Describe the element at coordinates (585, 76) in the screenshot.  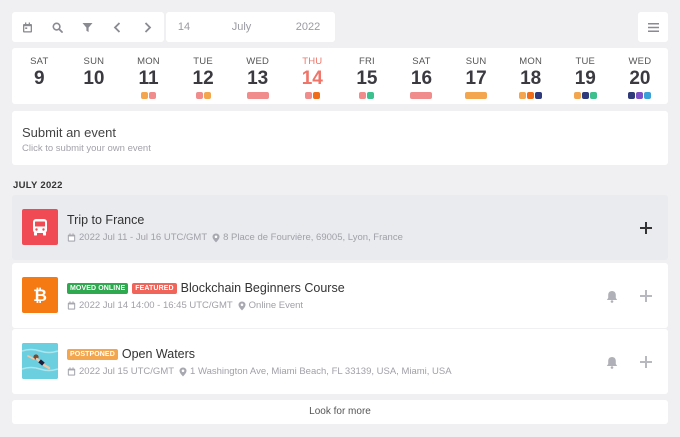
I see `day-cell: TUE 19` at that location.